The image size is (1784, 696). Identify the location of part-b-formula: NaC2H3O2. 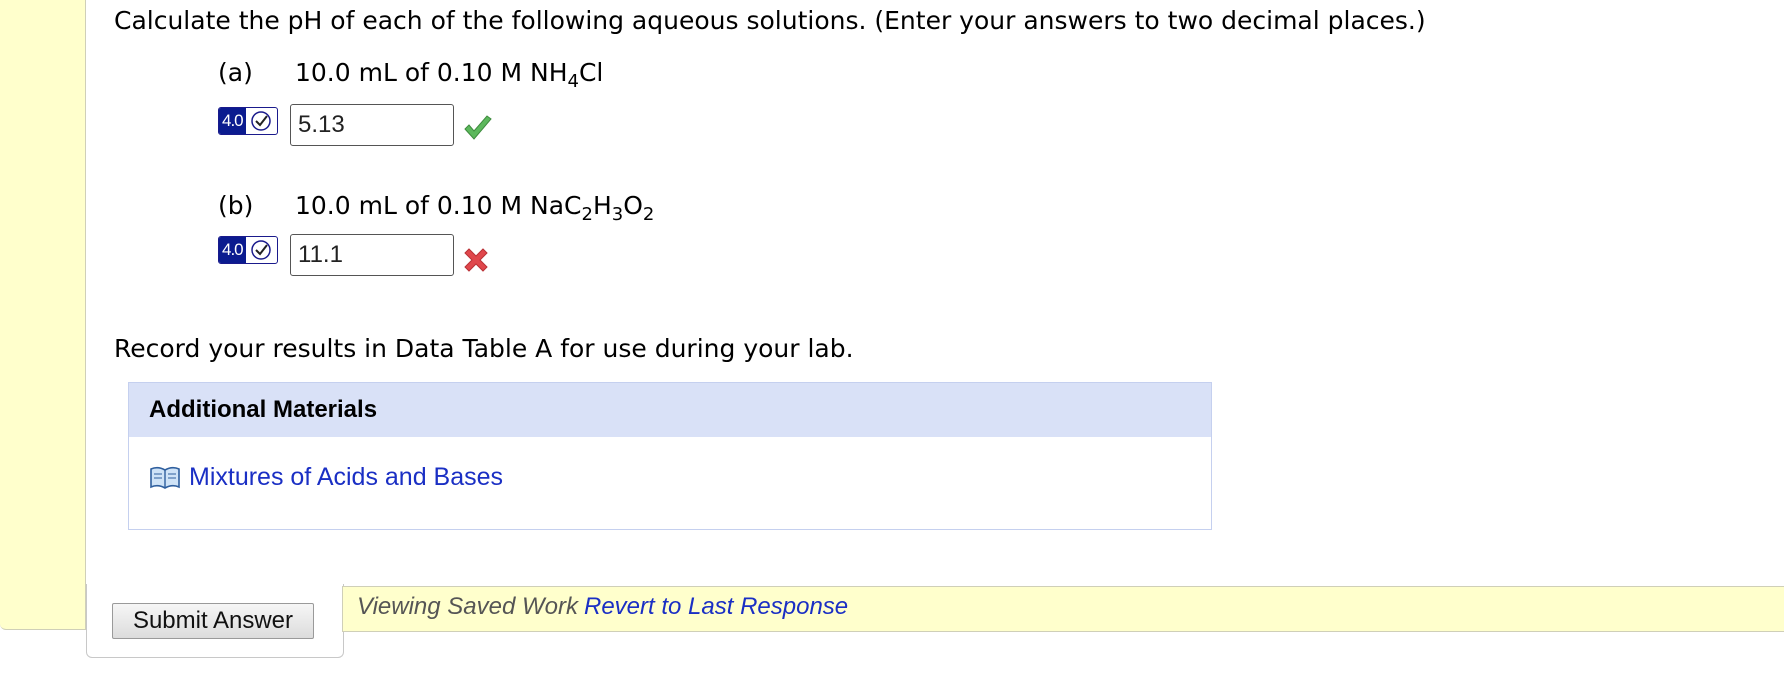
(592, 208).